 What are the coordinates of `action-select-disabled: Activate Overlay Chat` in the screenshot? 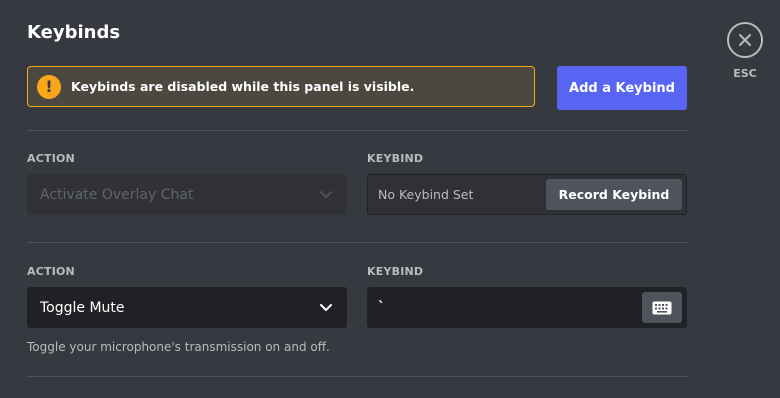 It's located at (187, 194).